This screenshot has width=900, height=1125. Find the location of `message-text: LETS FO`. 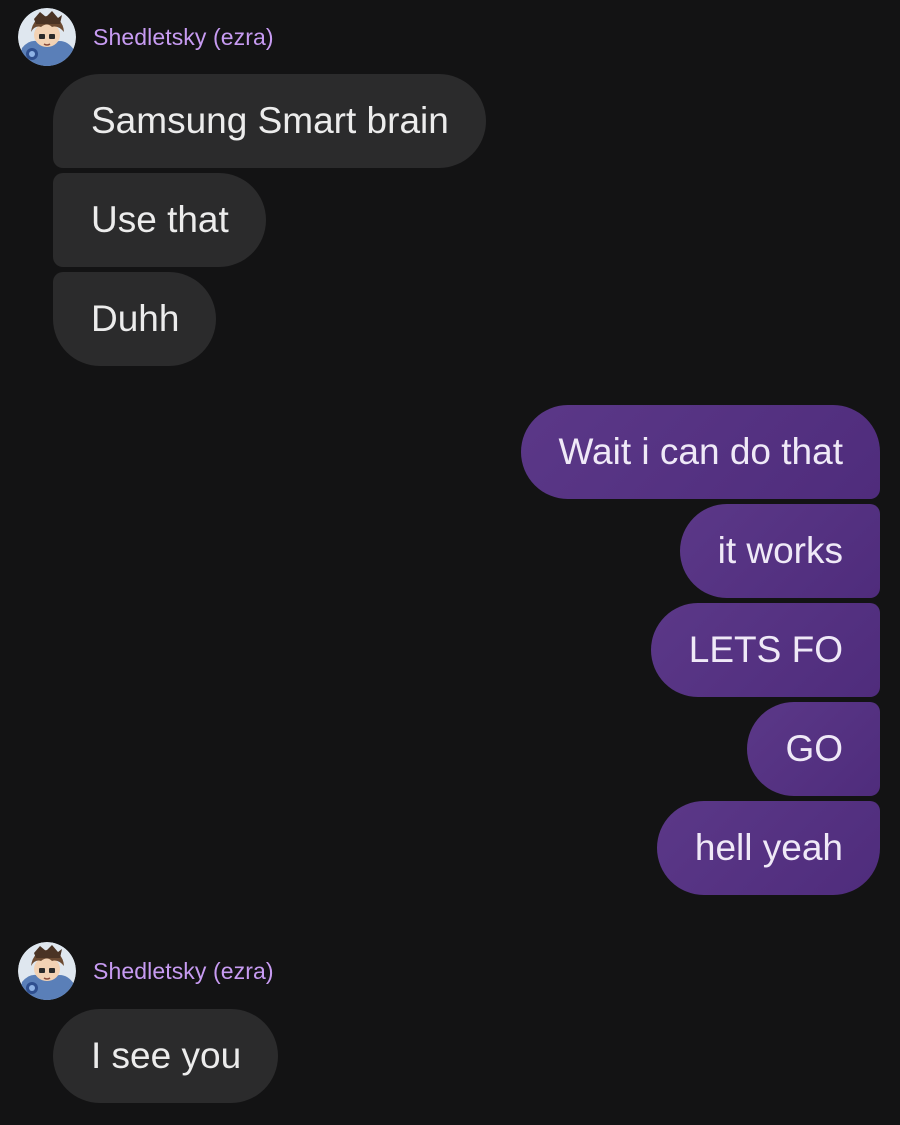

message-text: LETS FO is located at coordinates (765, 649).